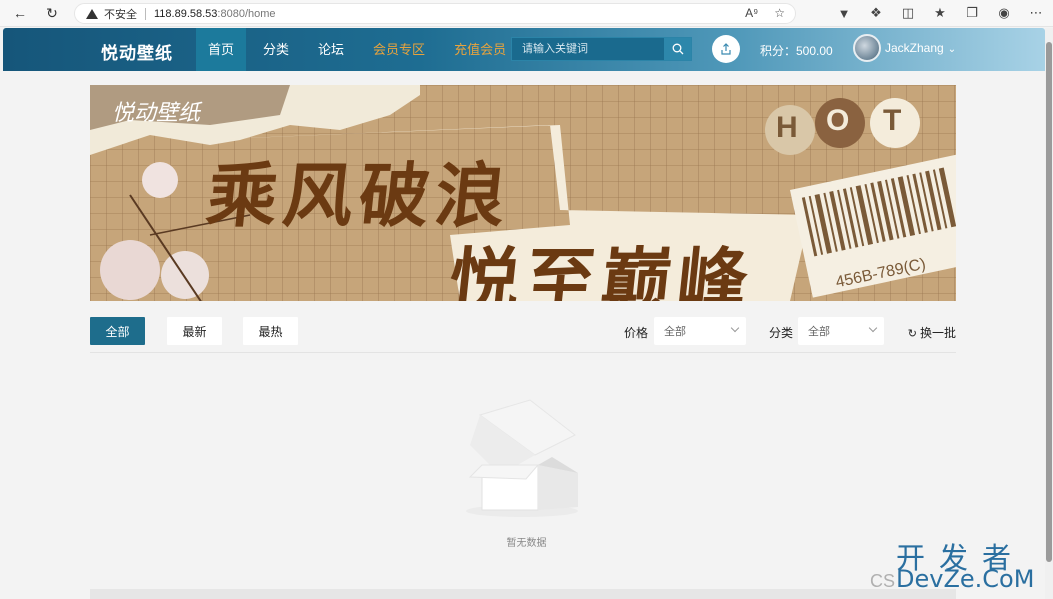 This screenshot has height=599, width=1053. What do you see at coordinates (523, 352) in the screenshot?
I see `divider` at bounding box center [523, 352].